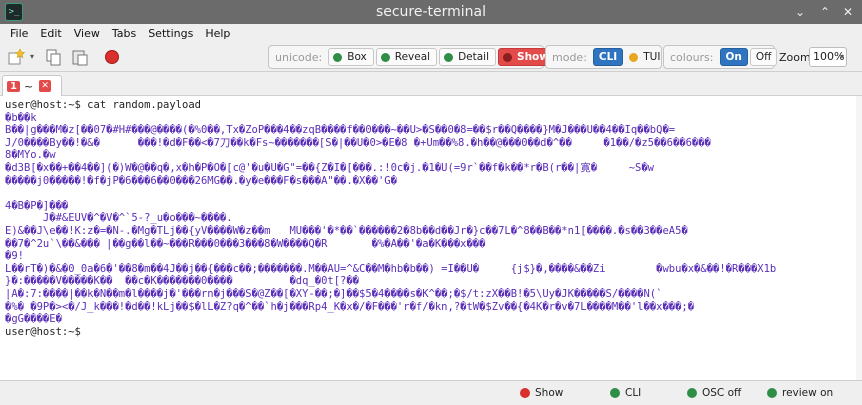 Image resolution: width=862 pixels, height=405 pixels. I want to click on title-bar: >_ secure-terminal ⌄ ⌃ ✕, so click(431, 12).